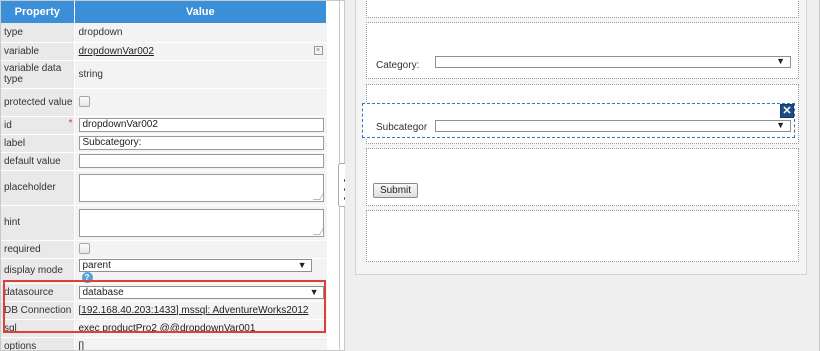 This screenshot has width=820, height=351. Describe the element at coordinates (164, 51) in the screenshot. I see `row-variable: variable dropdownVar002 ×` at that location.